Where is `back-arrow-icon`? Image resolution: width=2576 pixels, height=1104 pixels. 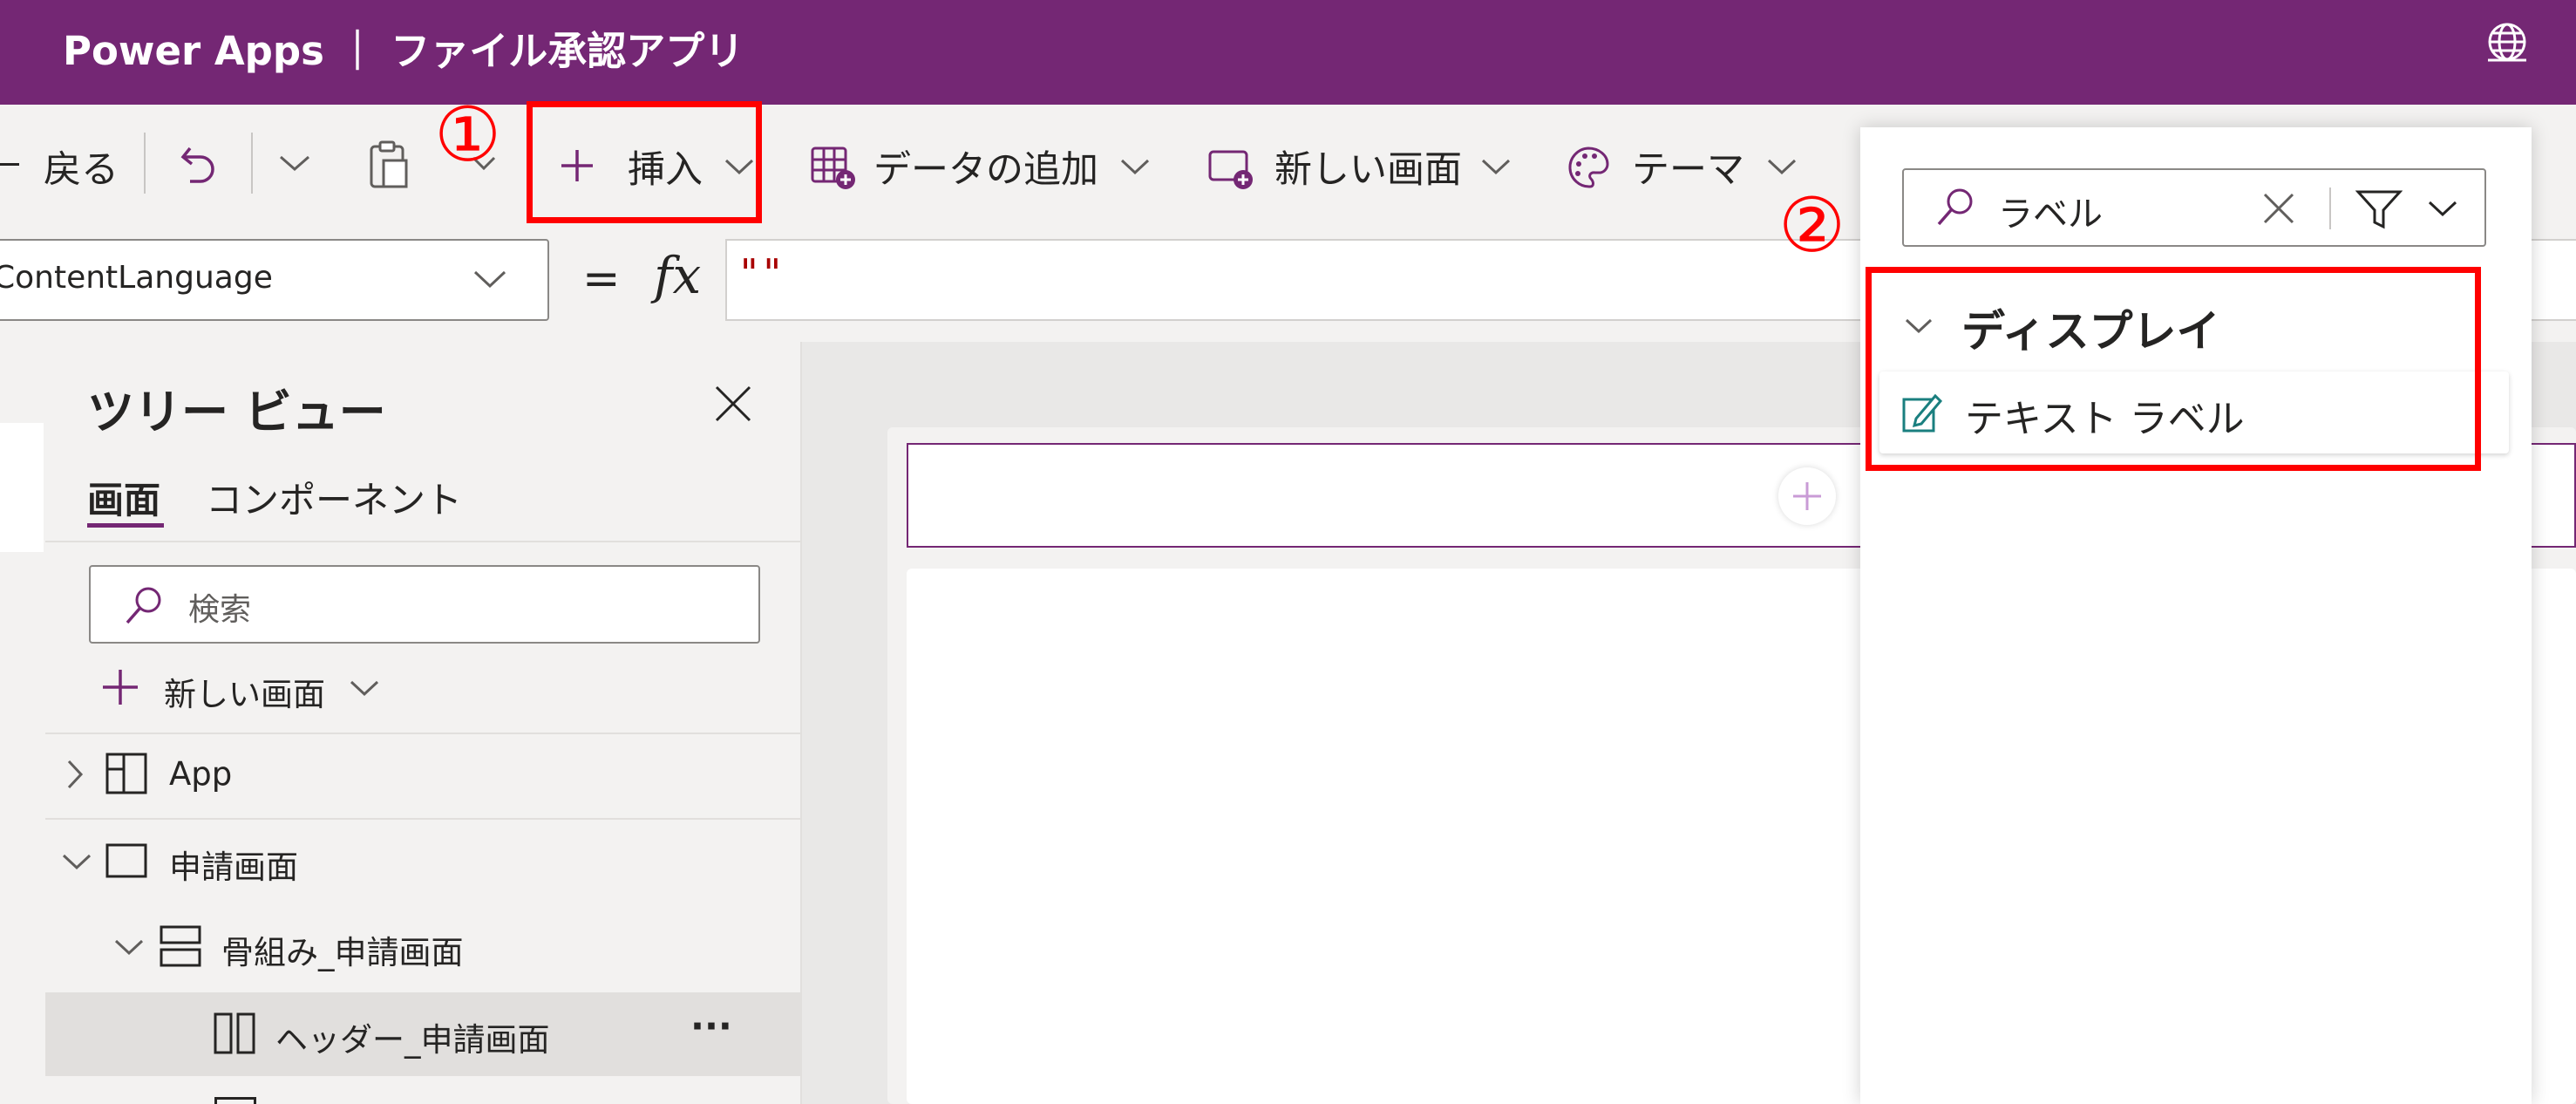 back-arrow-icon is located at coordinates (9, 164).